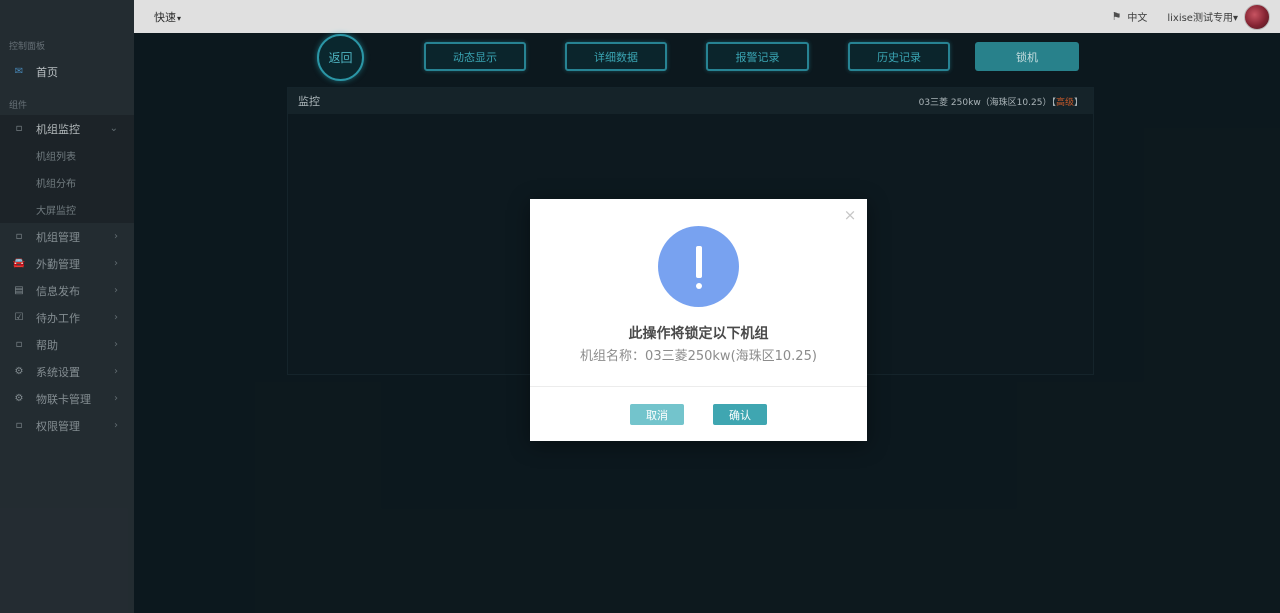  Describe the element at coordinates (698, 262) in the screenshot. I see `warning-icon-bar` at that location.